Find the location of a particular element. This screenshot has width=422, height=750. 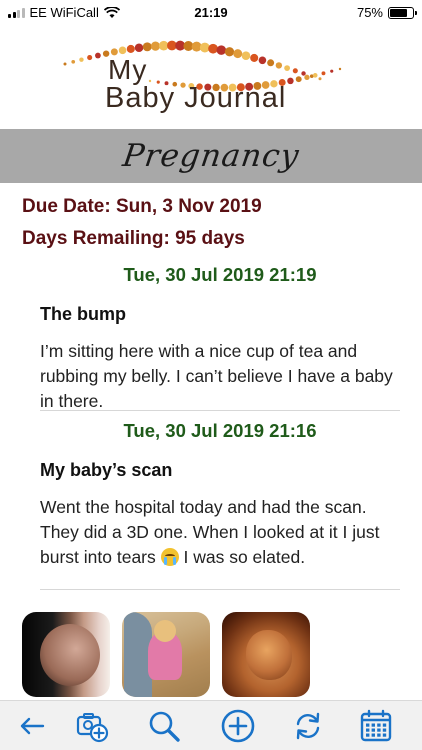

battery-icon is located at coordinates (402, 12).